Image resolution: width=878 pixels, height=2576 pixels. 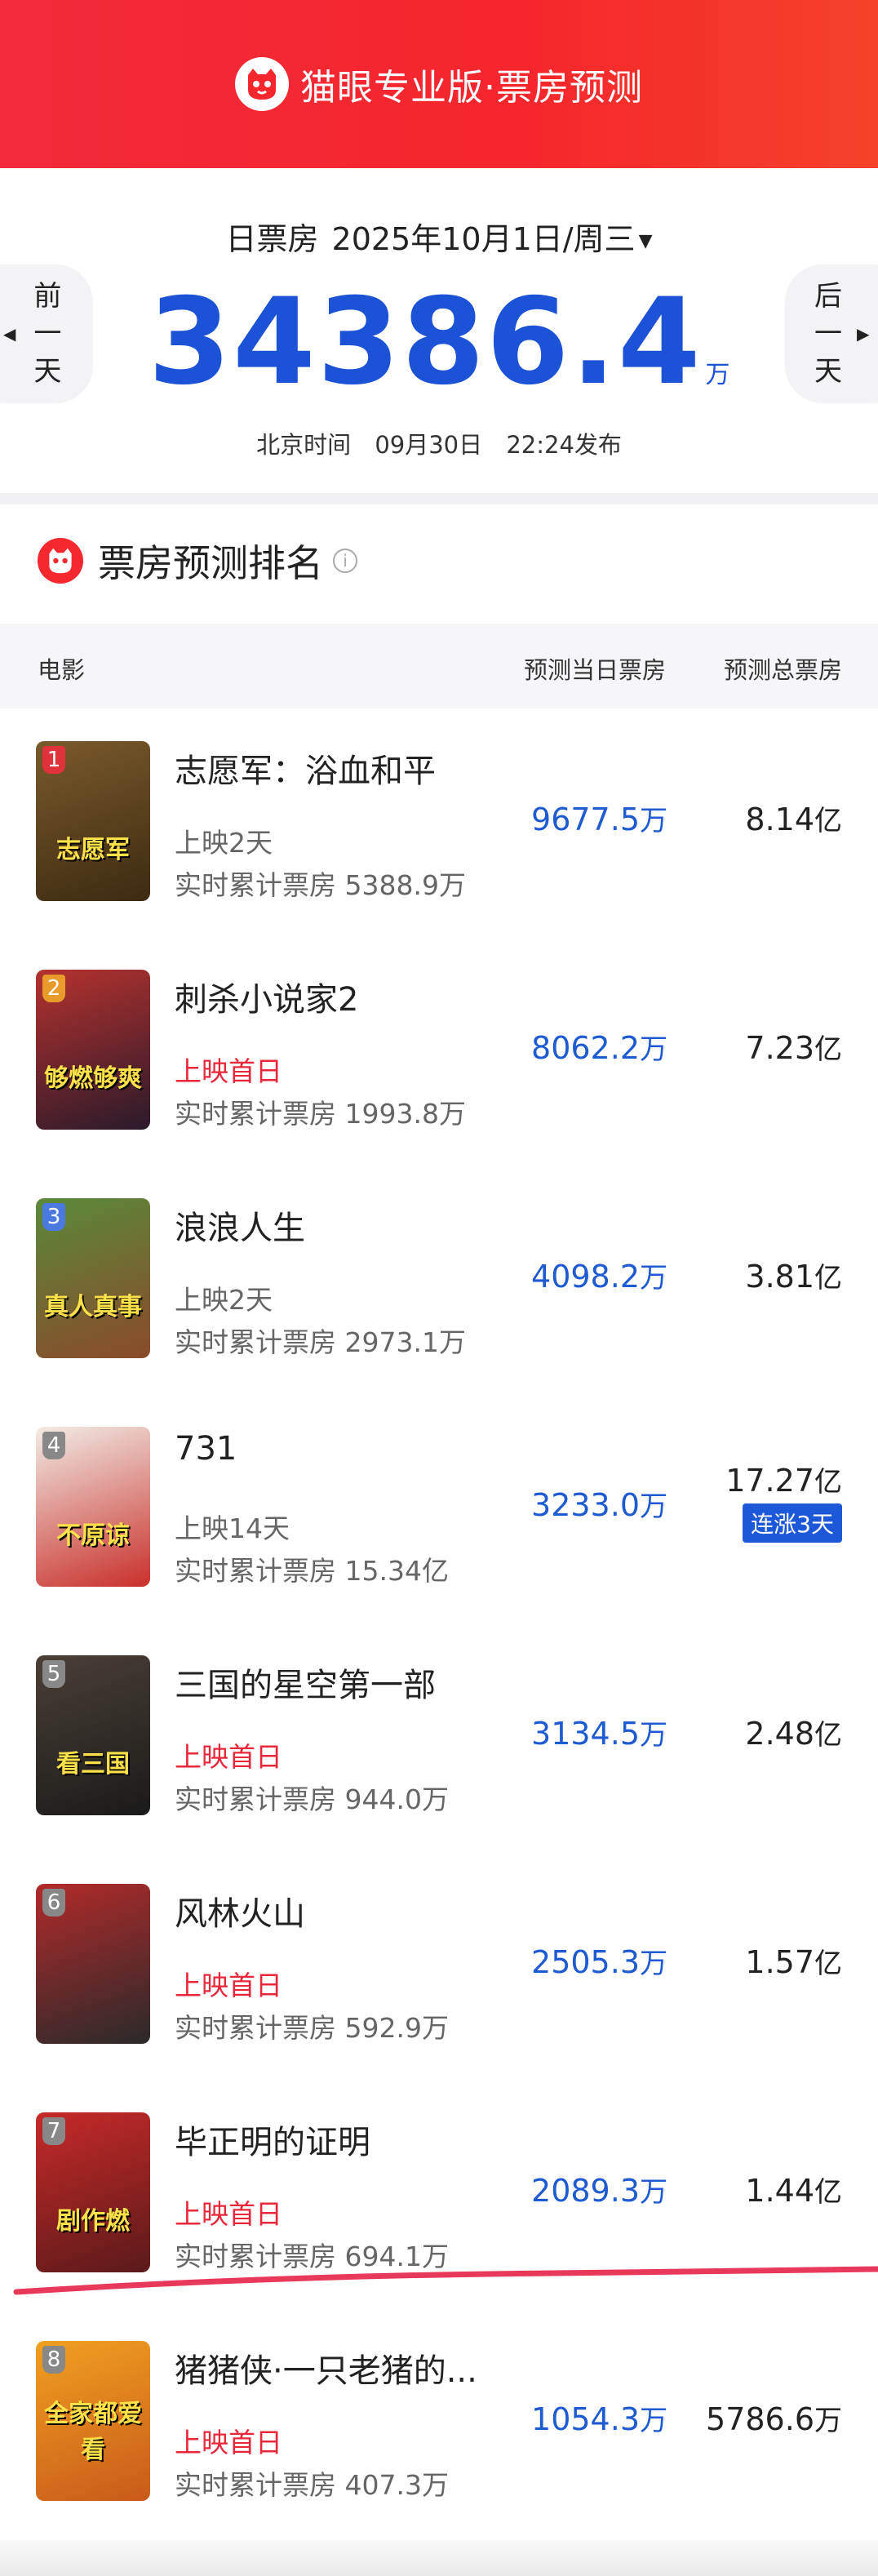 I want to click on poster-text: 真人真事, so click(x=93, y=1307).